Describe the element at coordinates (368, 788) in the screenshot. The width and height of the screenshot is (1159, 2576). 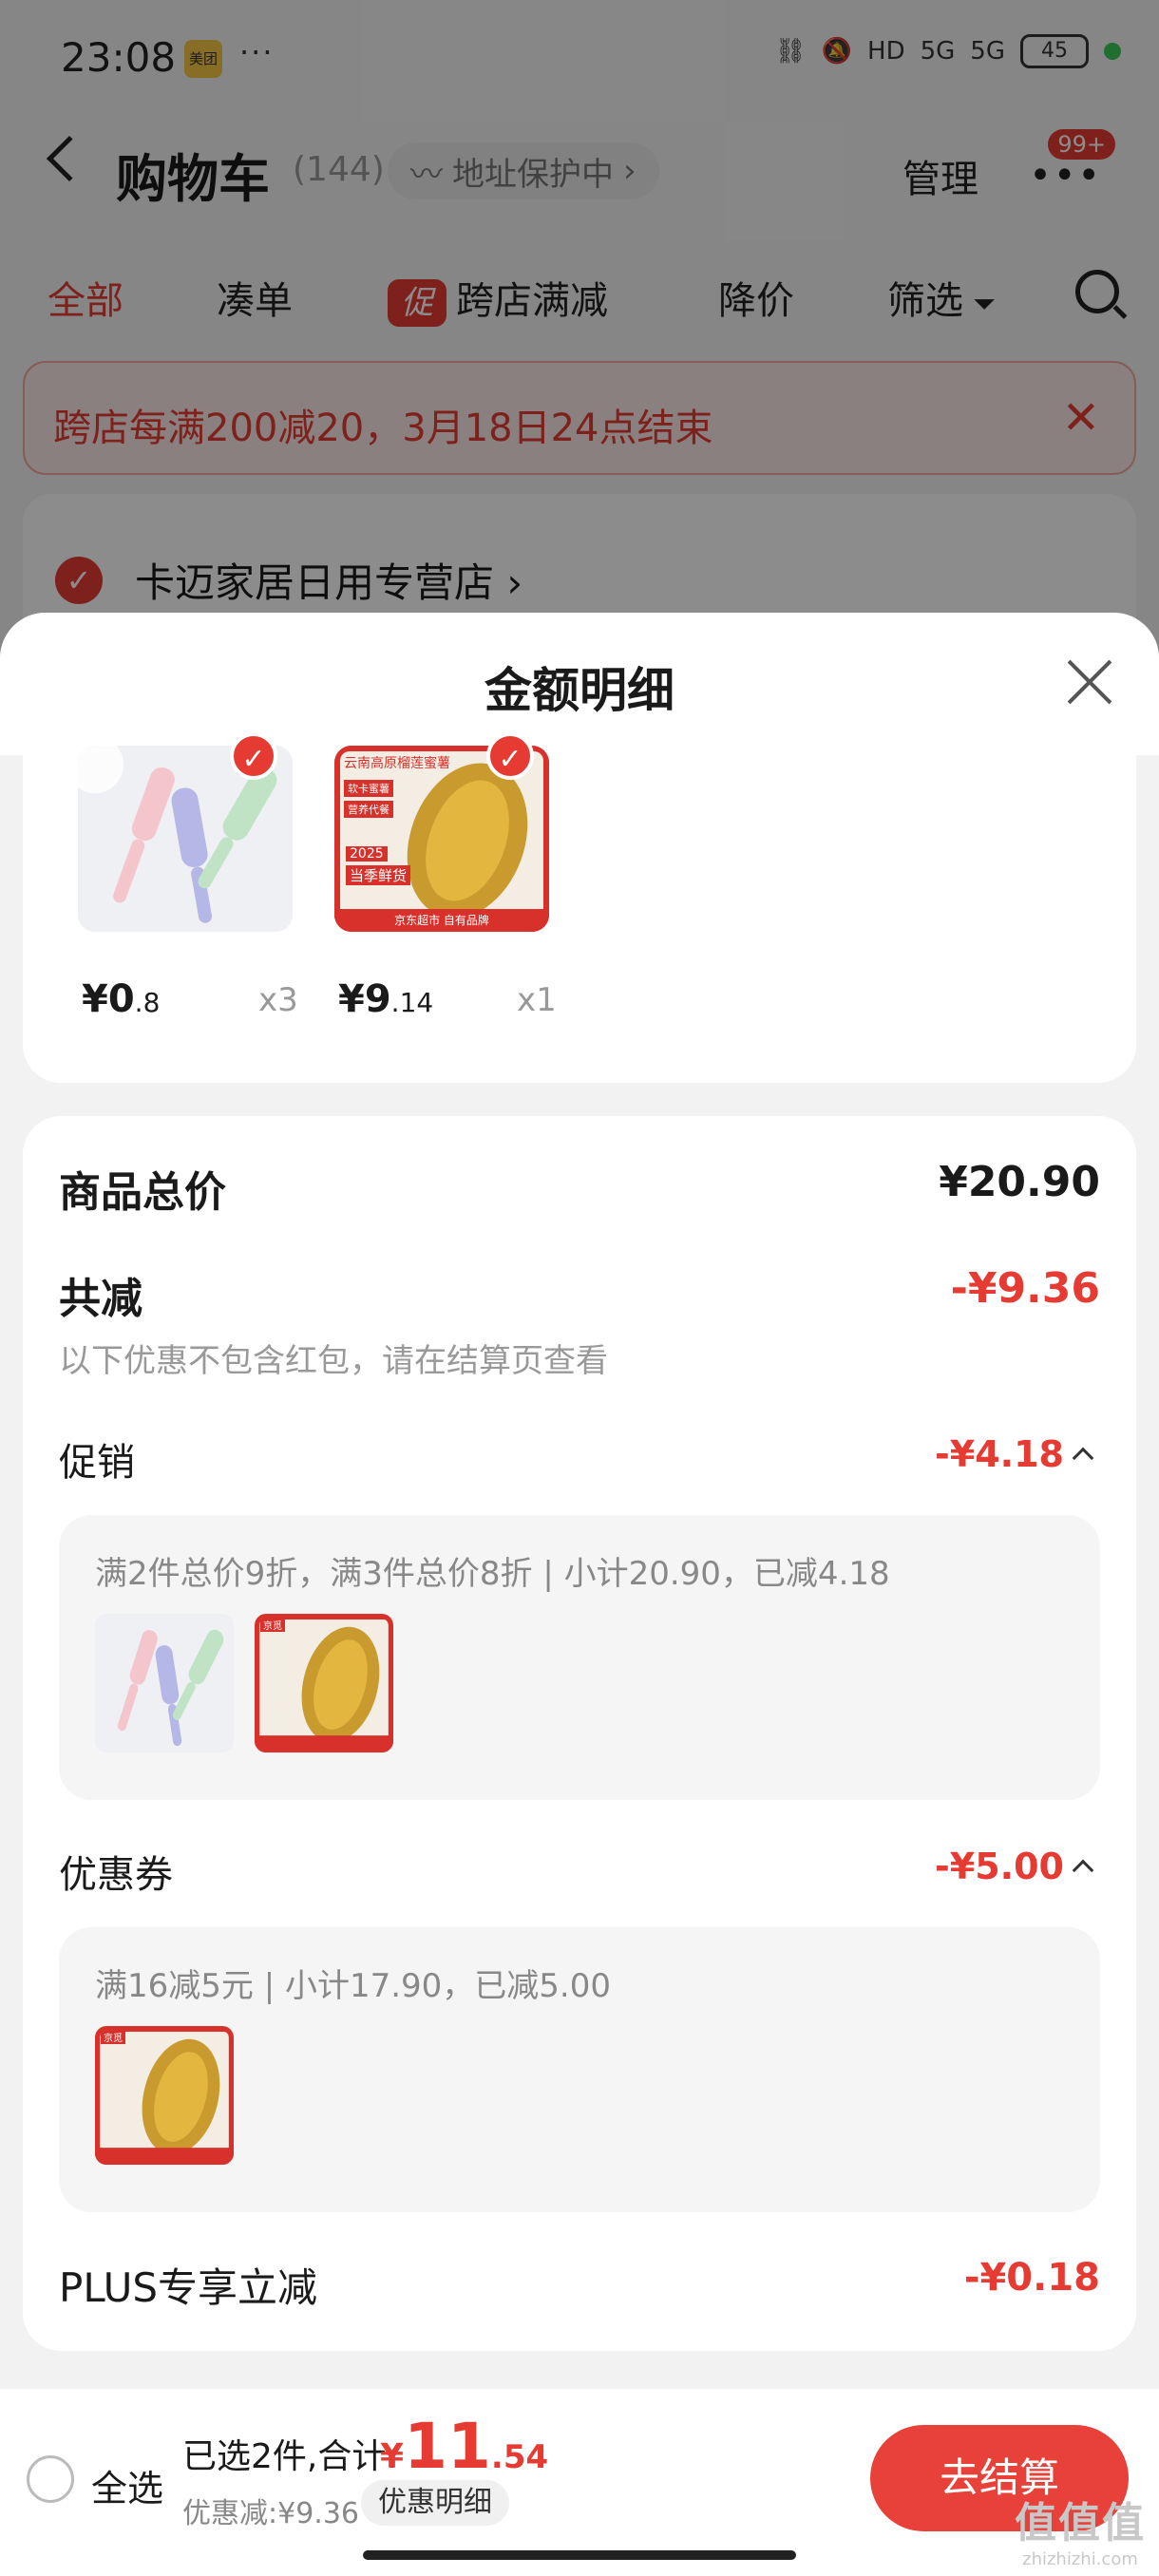
I see `potato-image-tag: 软卡蜜薯` at that location.